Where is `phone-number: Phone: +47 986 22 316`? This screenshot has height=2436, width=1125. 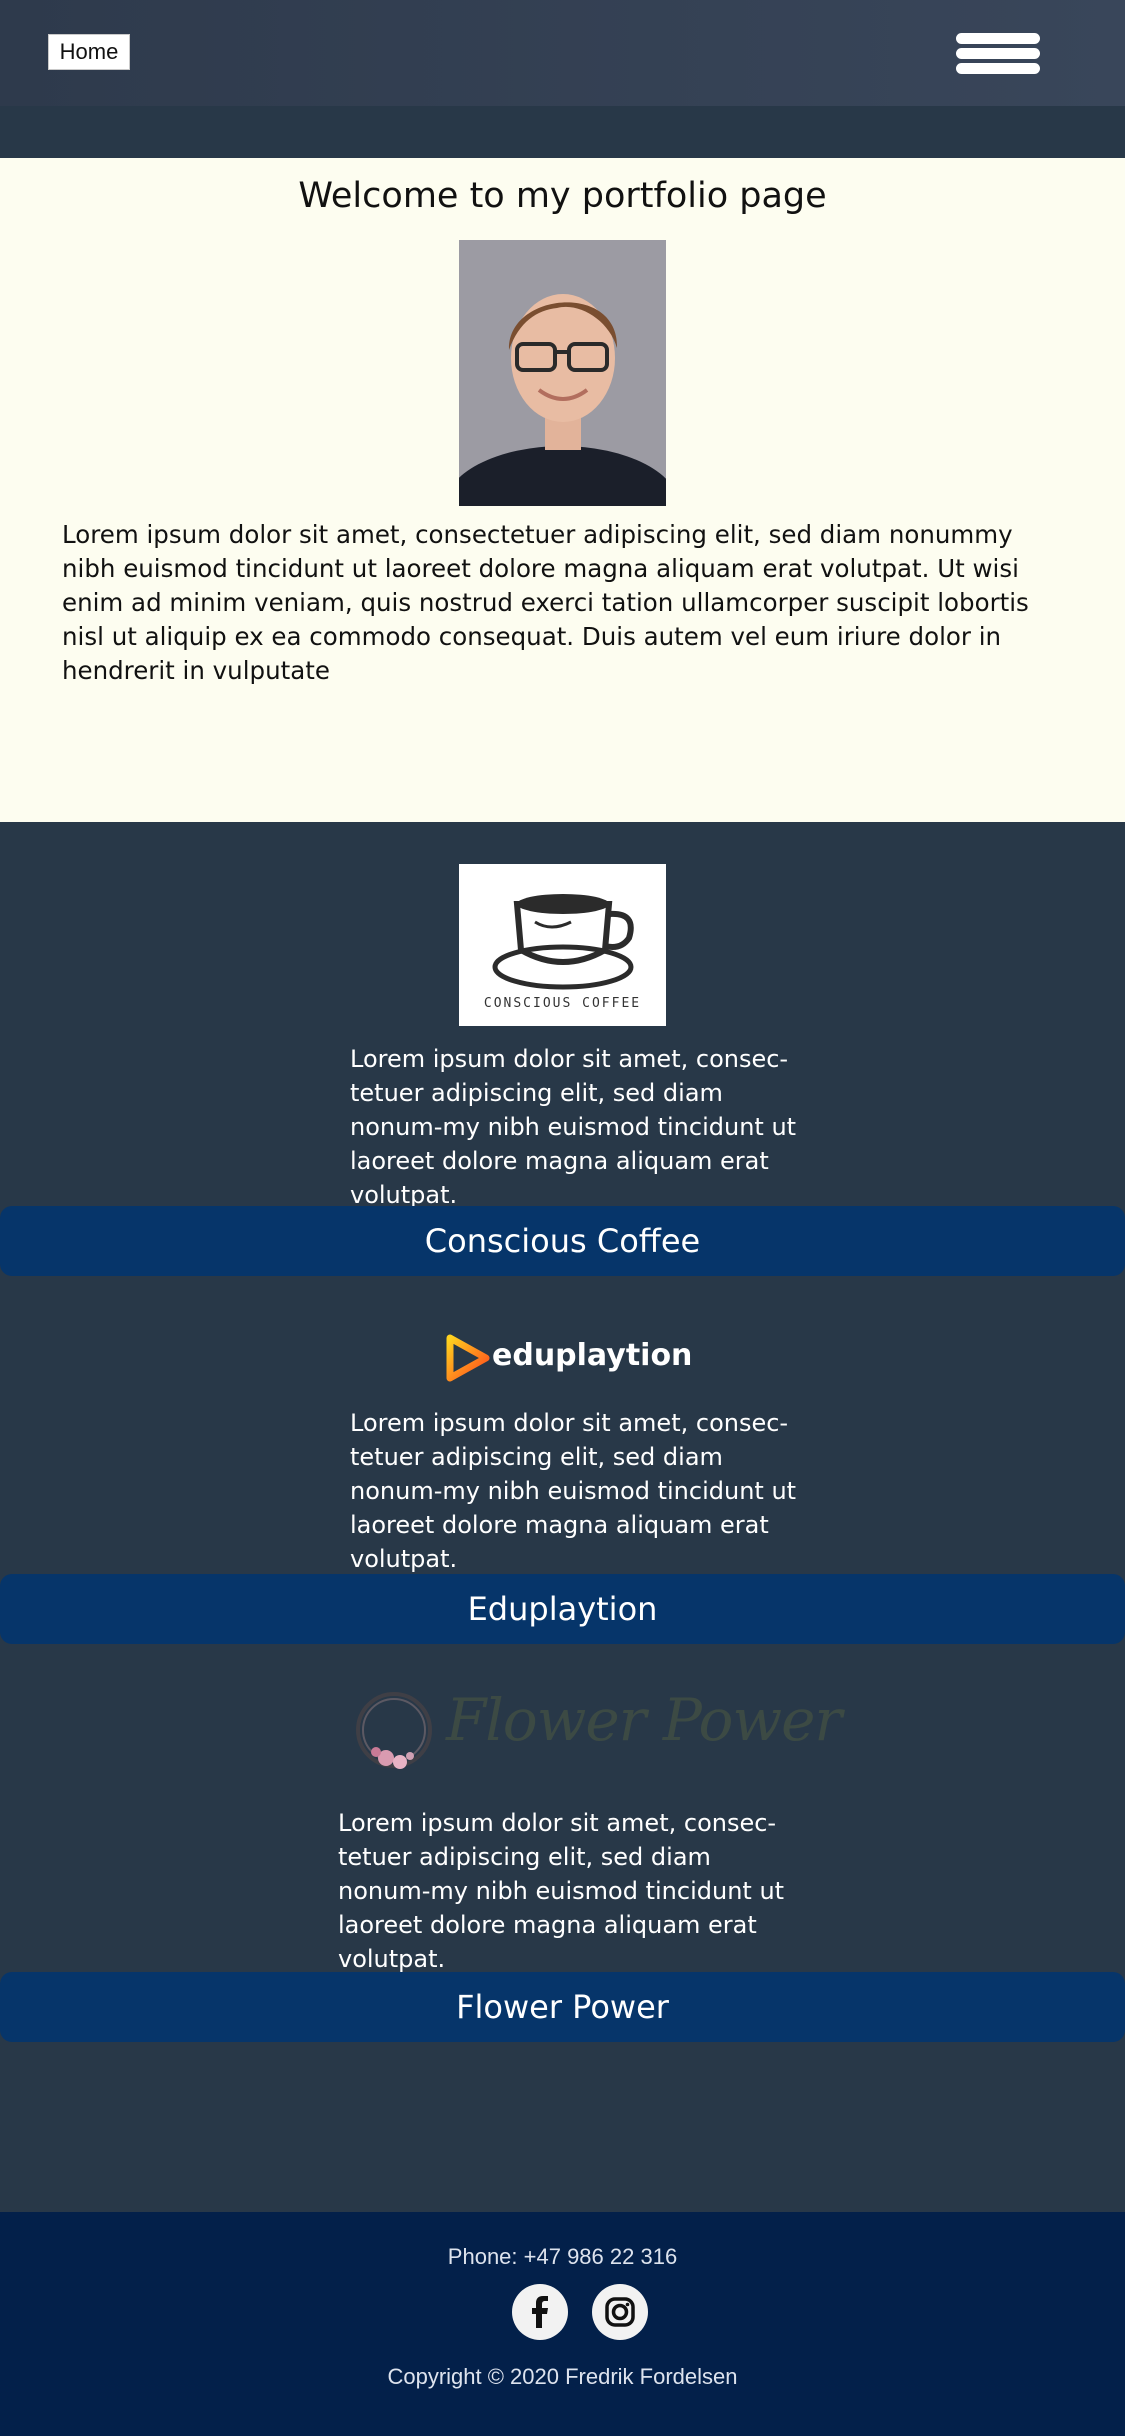
phone-number: Phone: +47 986 22 316 is located at coordinates (562, 2256).